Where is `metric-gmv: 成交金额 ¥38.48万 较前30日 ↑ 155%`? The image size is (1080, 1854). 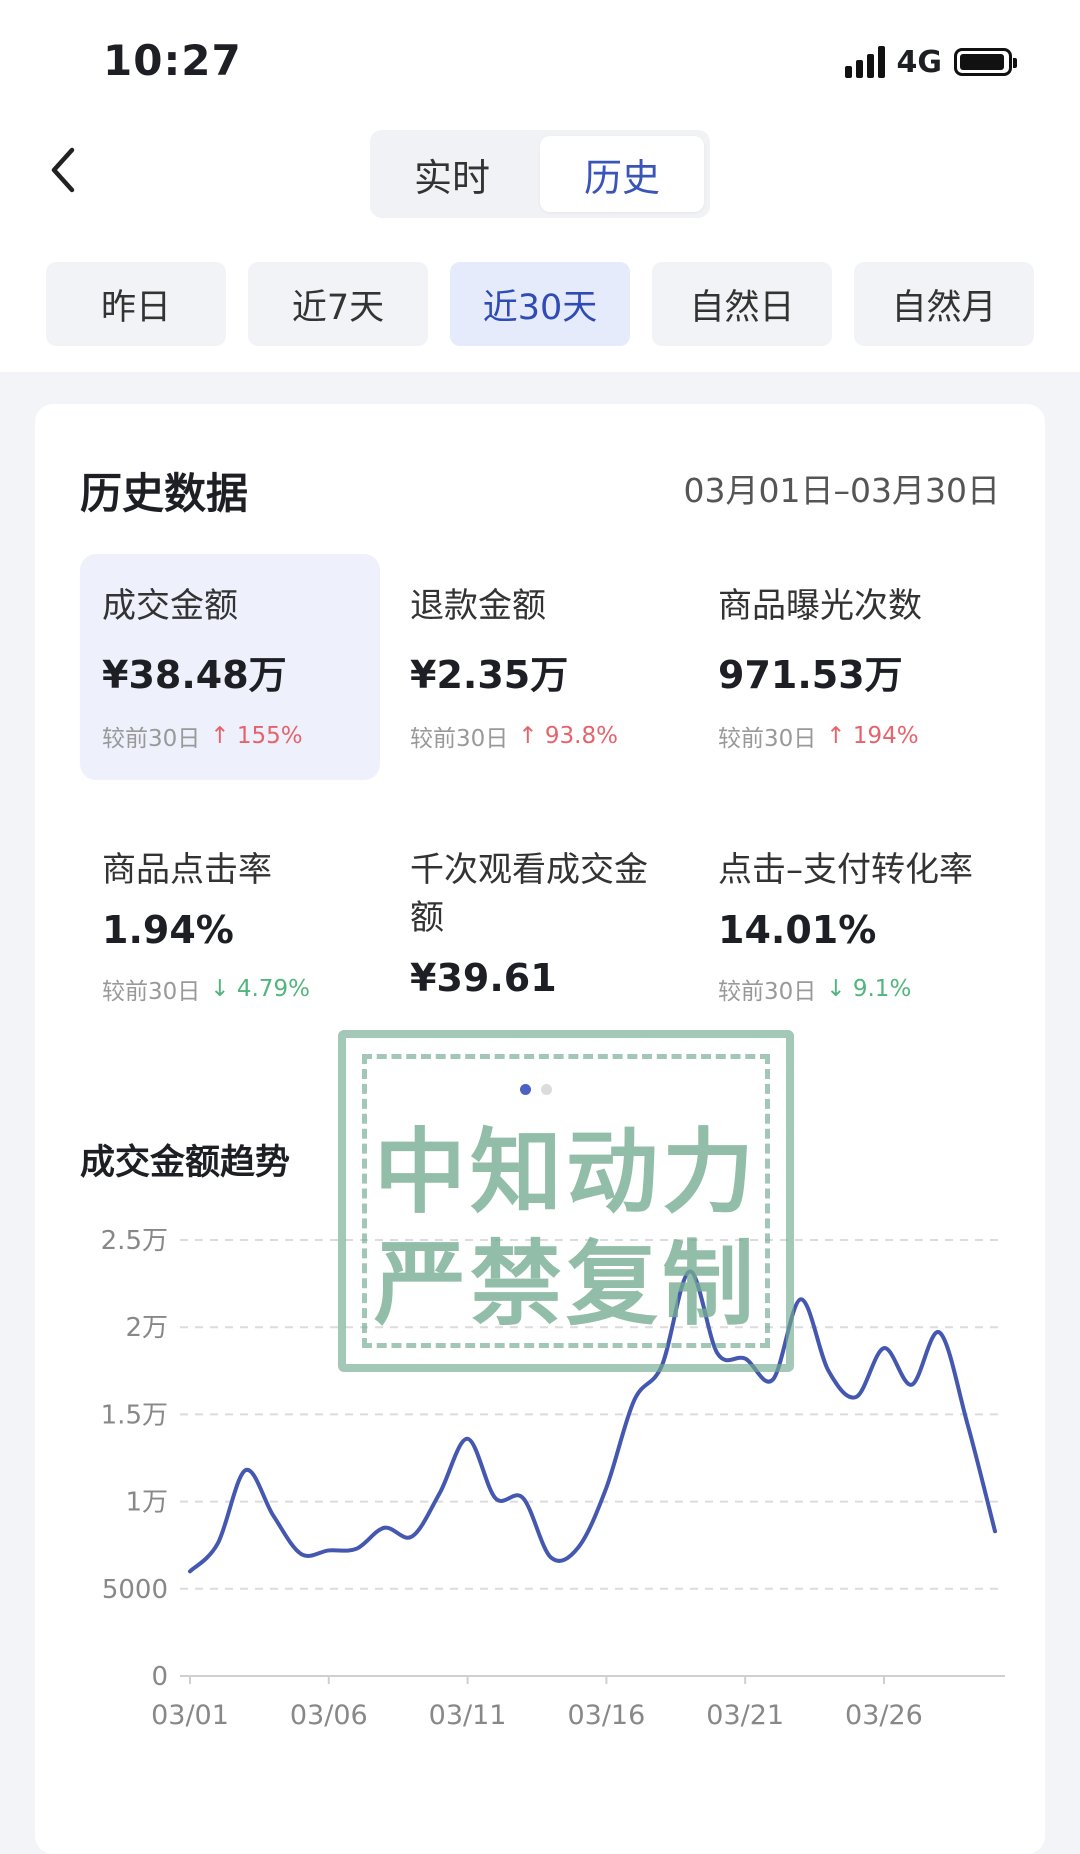 metric-gmv: 成交金额 ¥38.48万 较前30日 ↑ 155% is located at coordinates (230, 667).